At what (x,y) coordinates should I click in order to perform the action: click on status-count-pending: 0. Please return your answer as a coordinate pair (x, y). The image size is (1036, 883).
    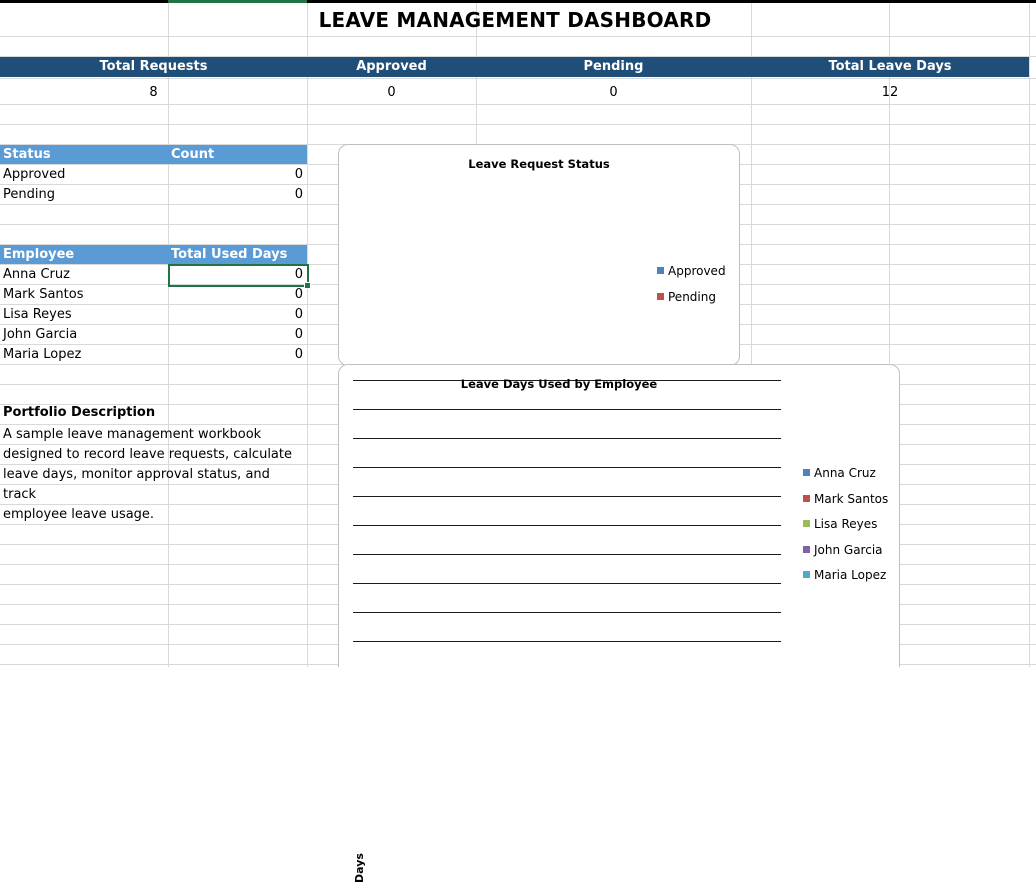
    Looking at the image, I should click on (237, 195).